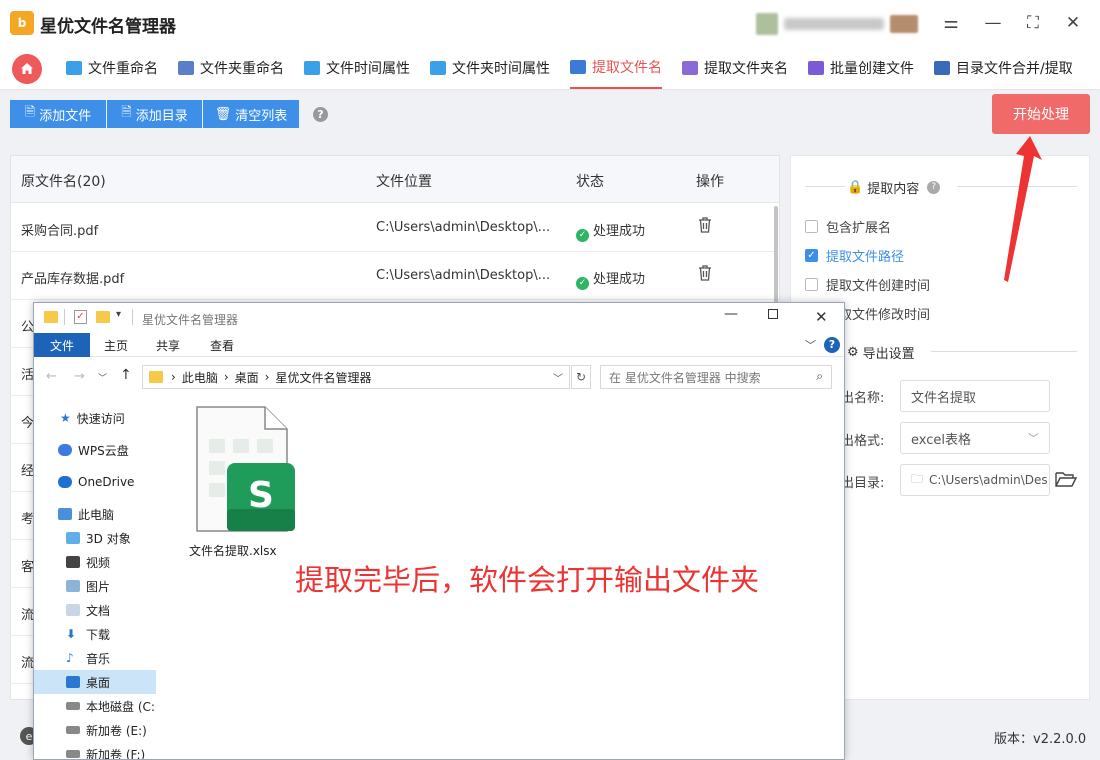 The width and height of the screenshot is (1100, 760). What do you see at coordinates (102, 377) in the screenshot?
I see `recent-locations-icon: ﹀` at bounding box center [102, 377].